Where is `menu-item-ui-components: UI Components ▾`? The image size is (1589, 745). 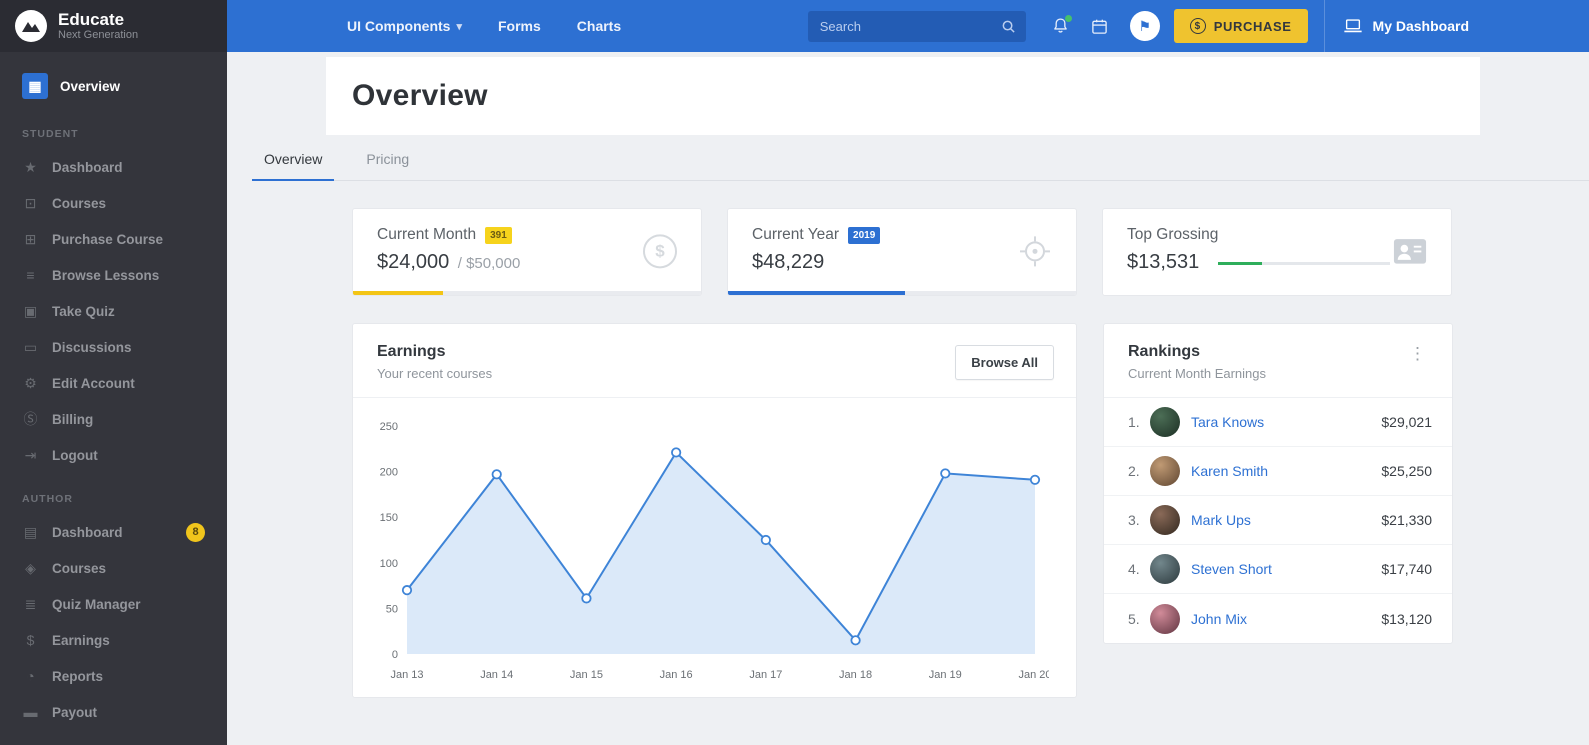 menu-item-ui-components: UI Components ▾ is located at coordinates (404, 26).